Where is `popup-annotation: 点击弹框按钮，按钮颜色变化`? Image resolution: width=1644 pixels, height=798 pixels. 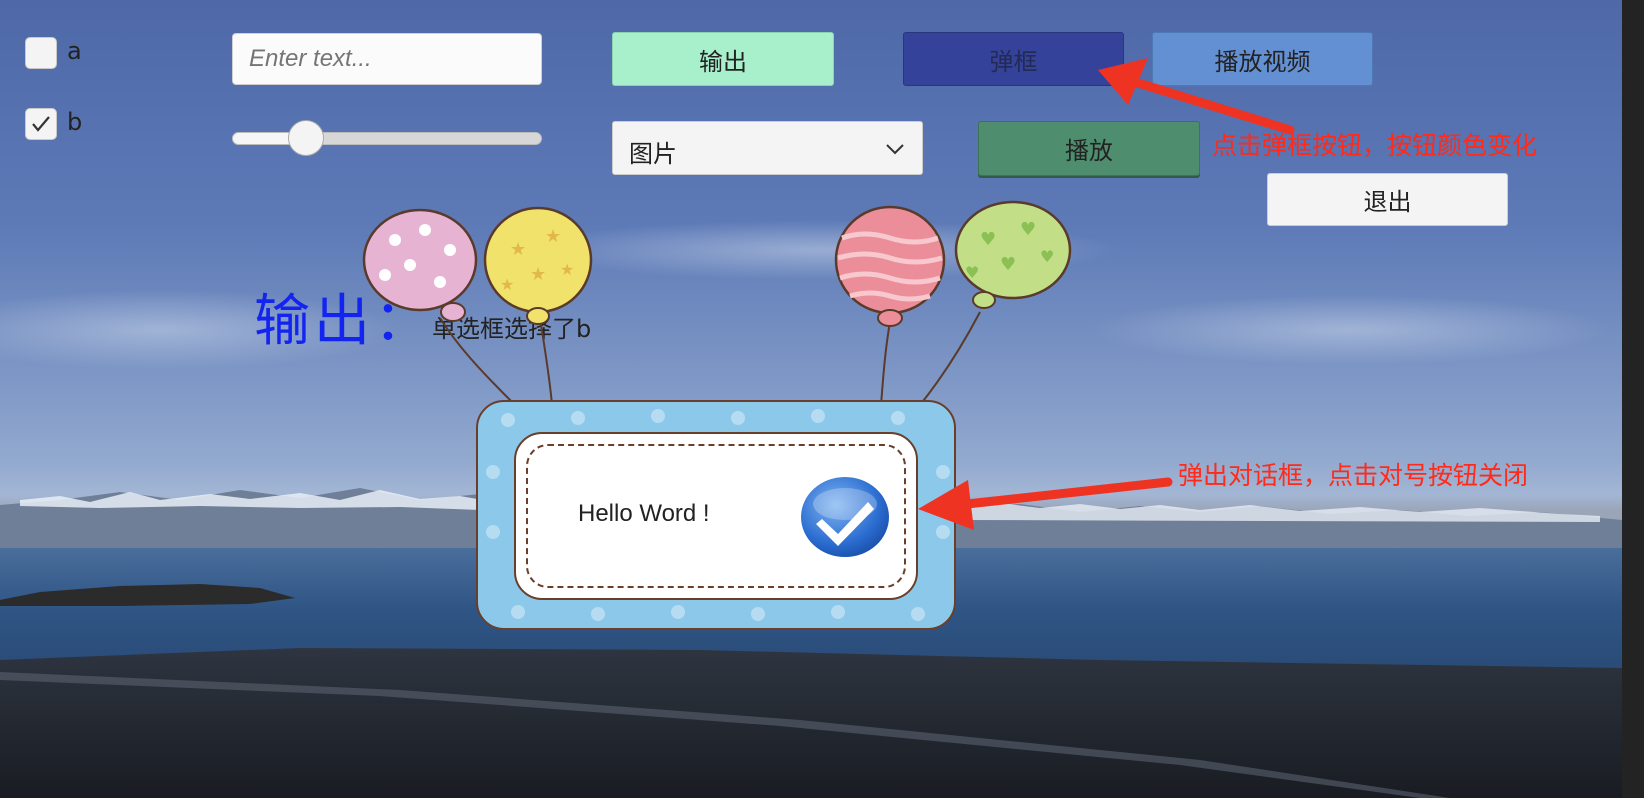
popup-annotation: 点击弹框按钮，按钮颜色变化 is located at coordinates (1375, 145).